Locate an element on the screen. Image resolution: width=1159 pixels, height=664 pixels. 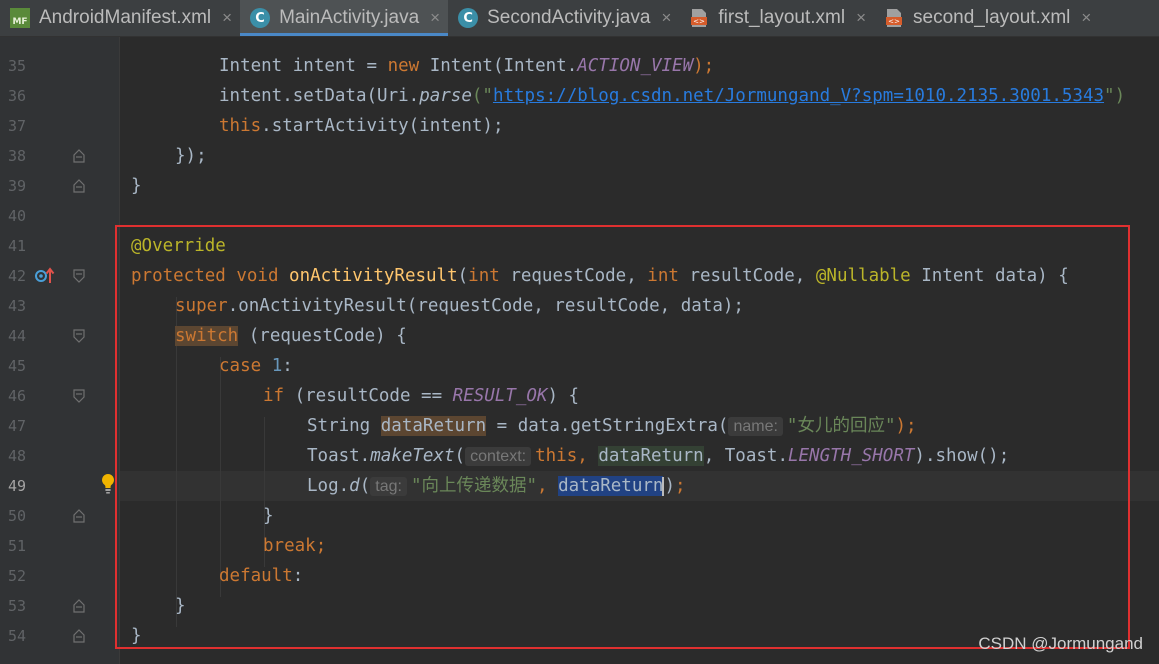
line-number: 43 is located at coordinates (16, 306).